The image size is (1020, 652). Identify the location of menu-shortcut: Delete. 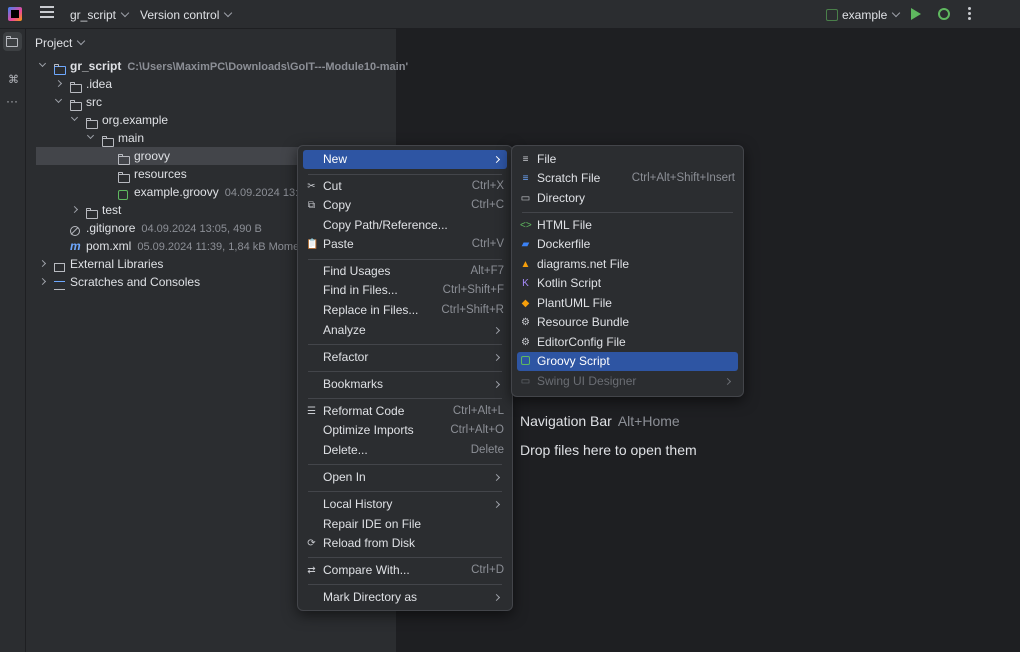
(487, 450).